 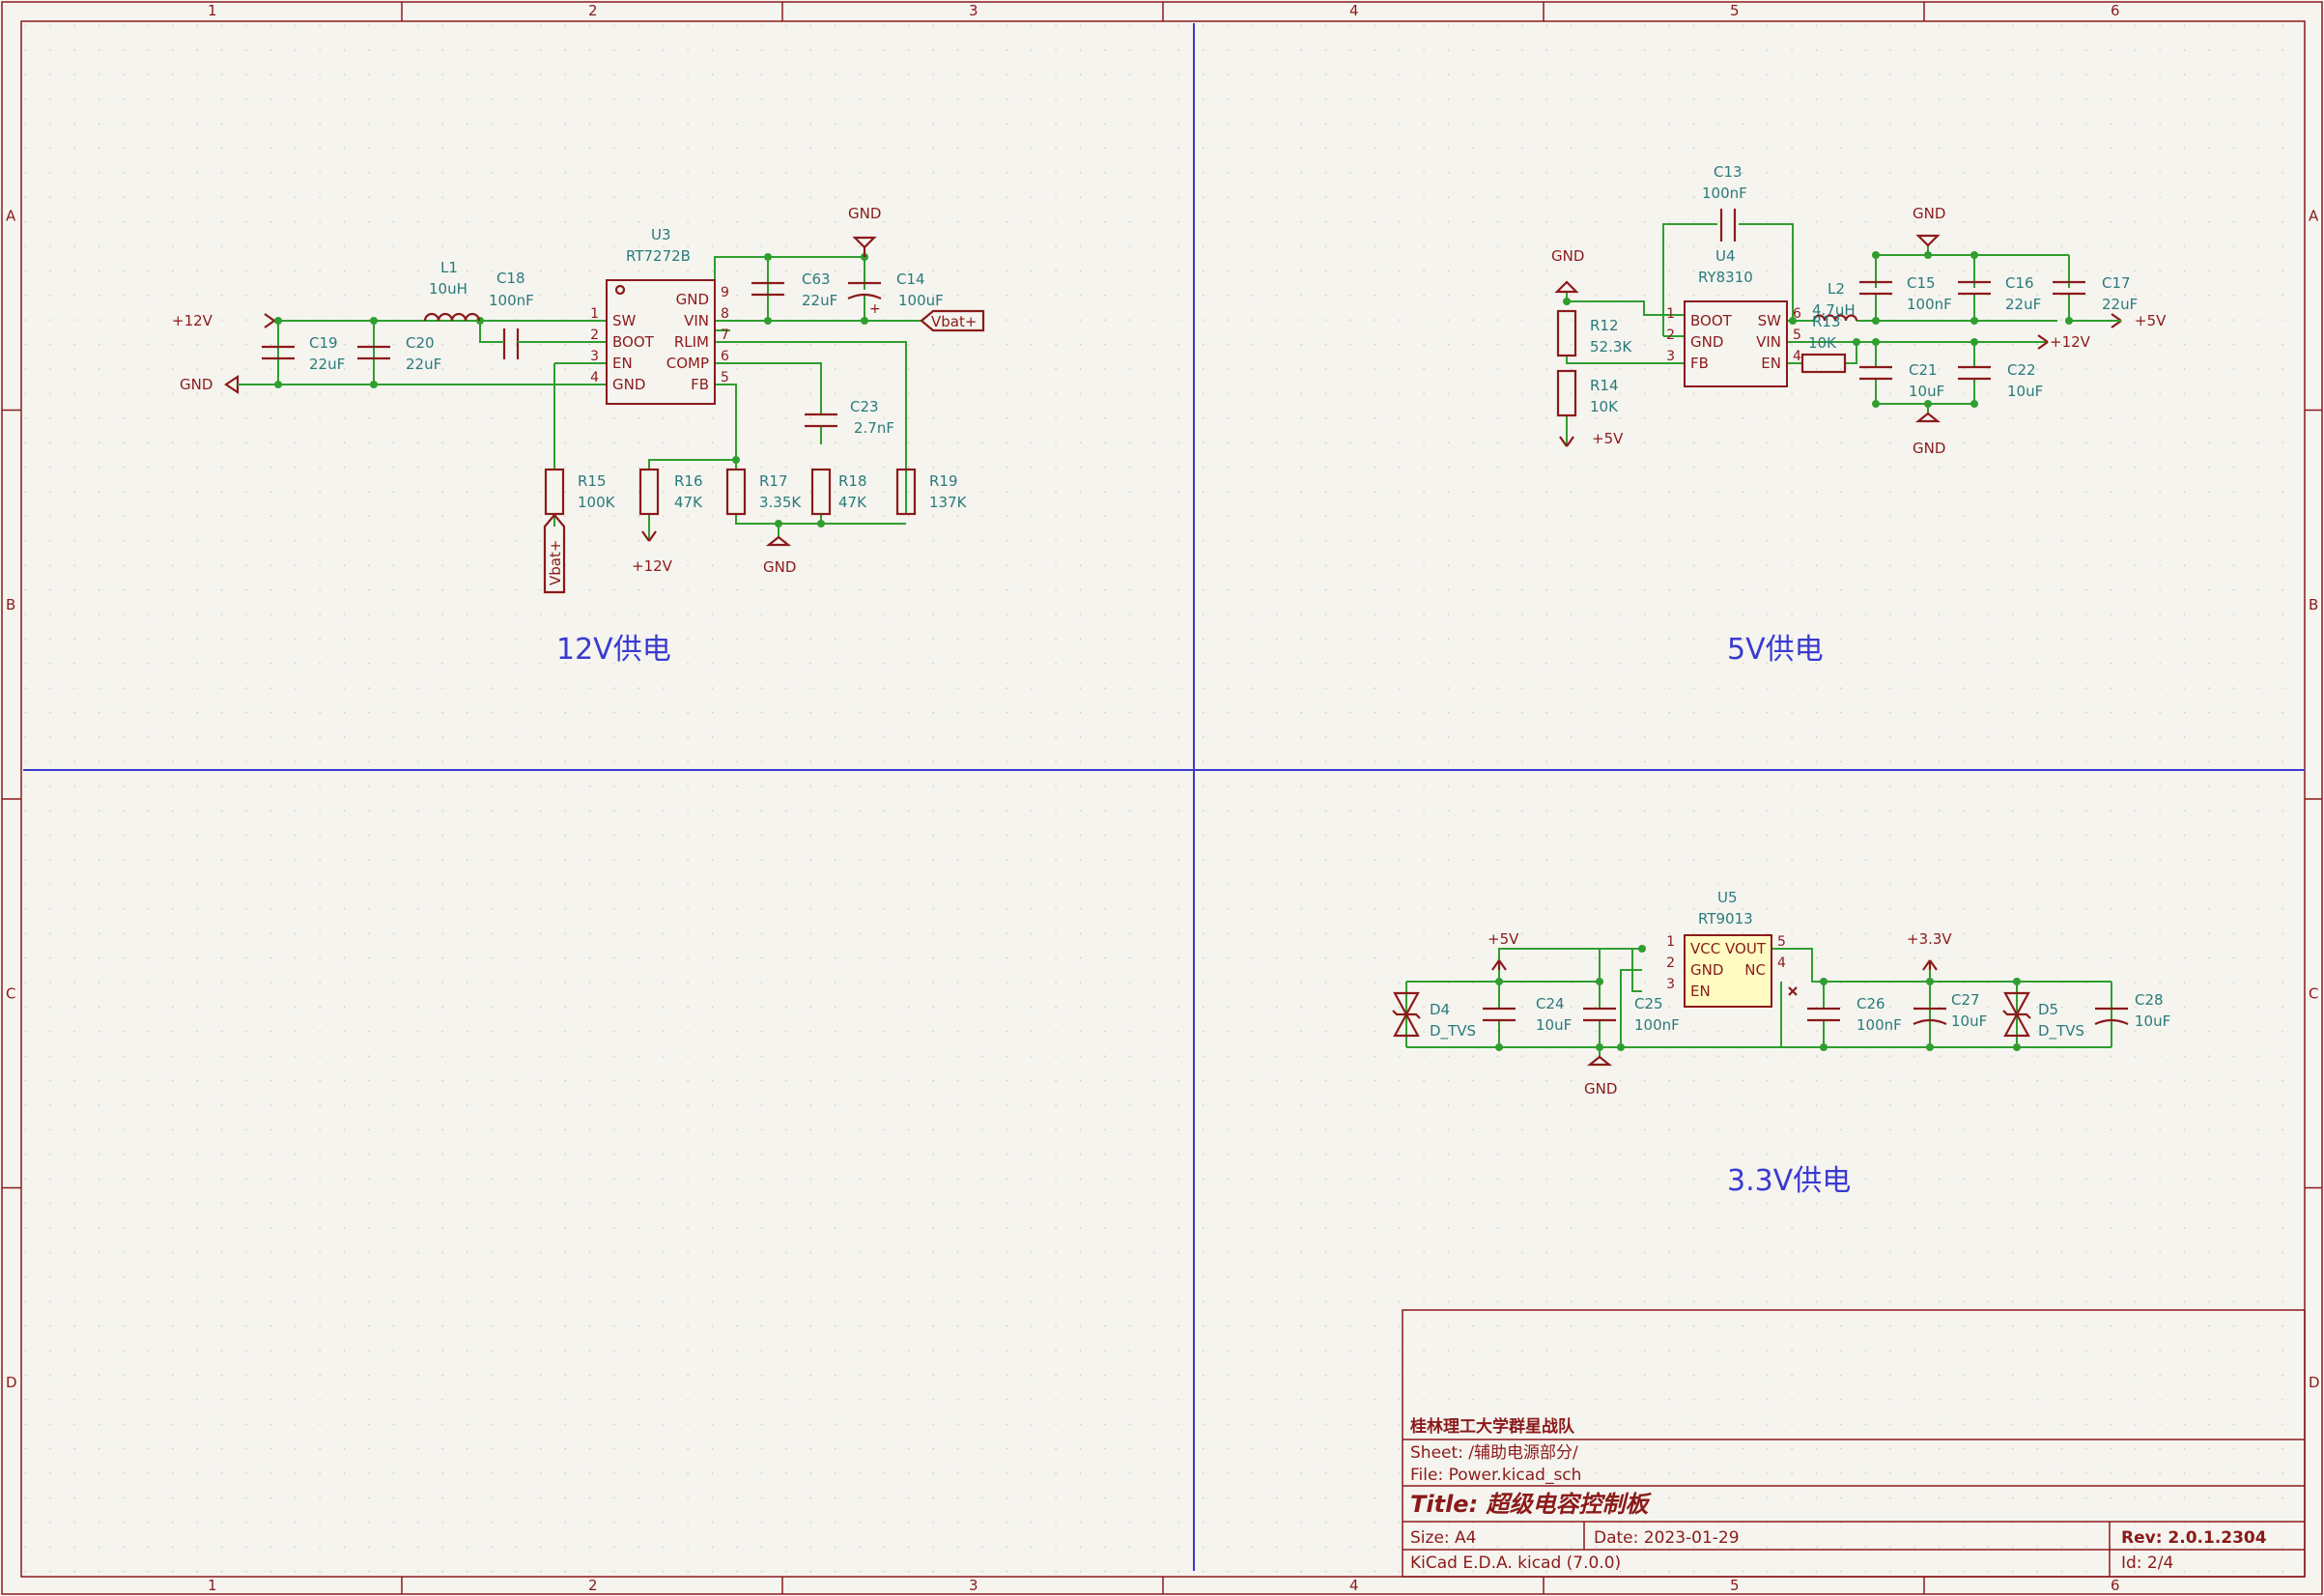 I want to click on tb-size: Size: A4, so click(x=1443, y=1538).